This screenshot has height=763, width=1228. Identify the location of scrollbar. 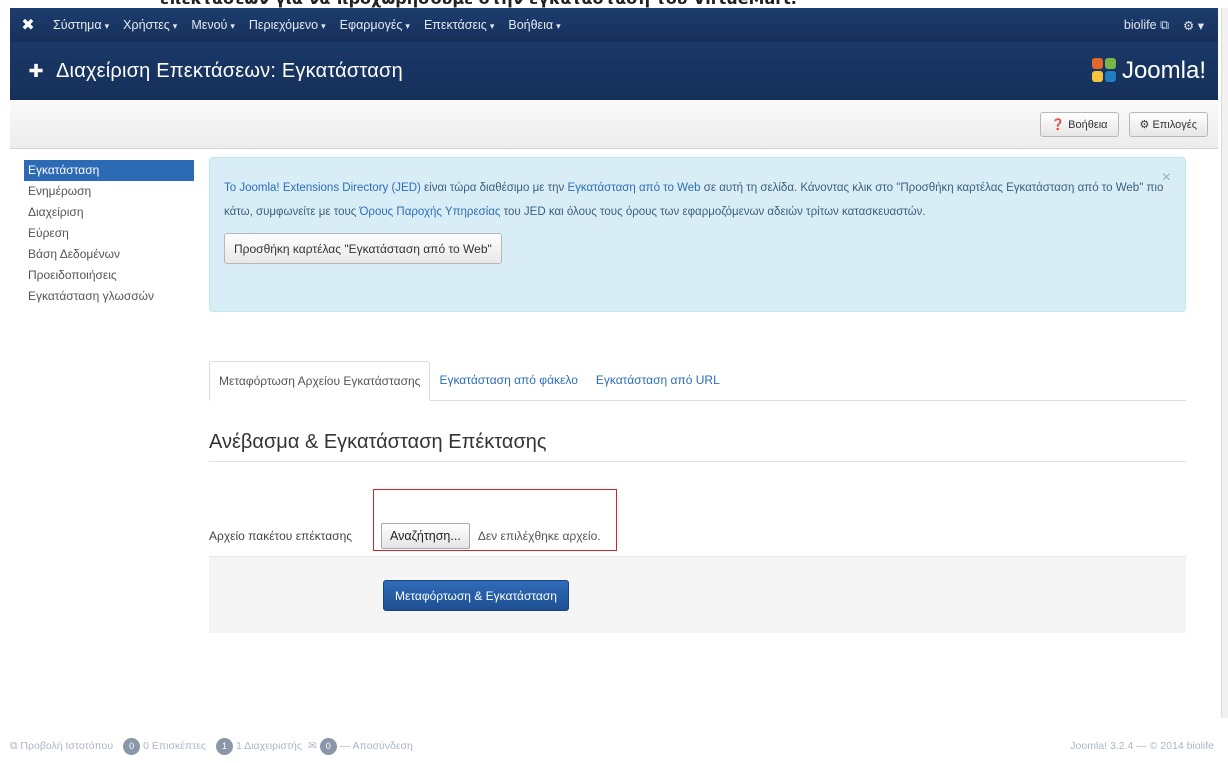
(1224, 363).